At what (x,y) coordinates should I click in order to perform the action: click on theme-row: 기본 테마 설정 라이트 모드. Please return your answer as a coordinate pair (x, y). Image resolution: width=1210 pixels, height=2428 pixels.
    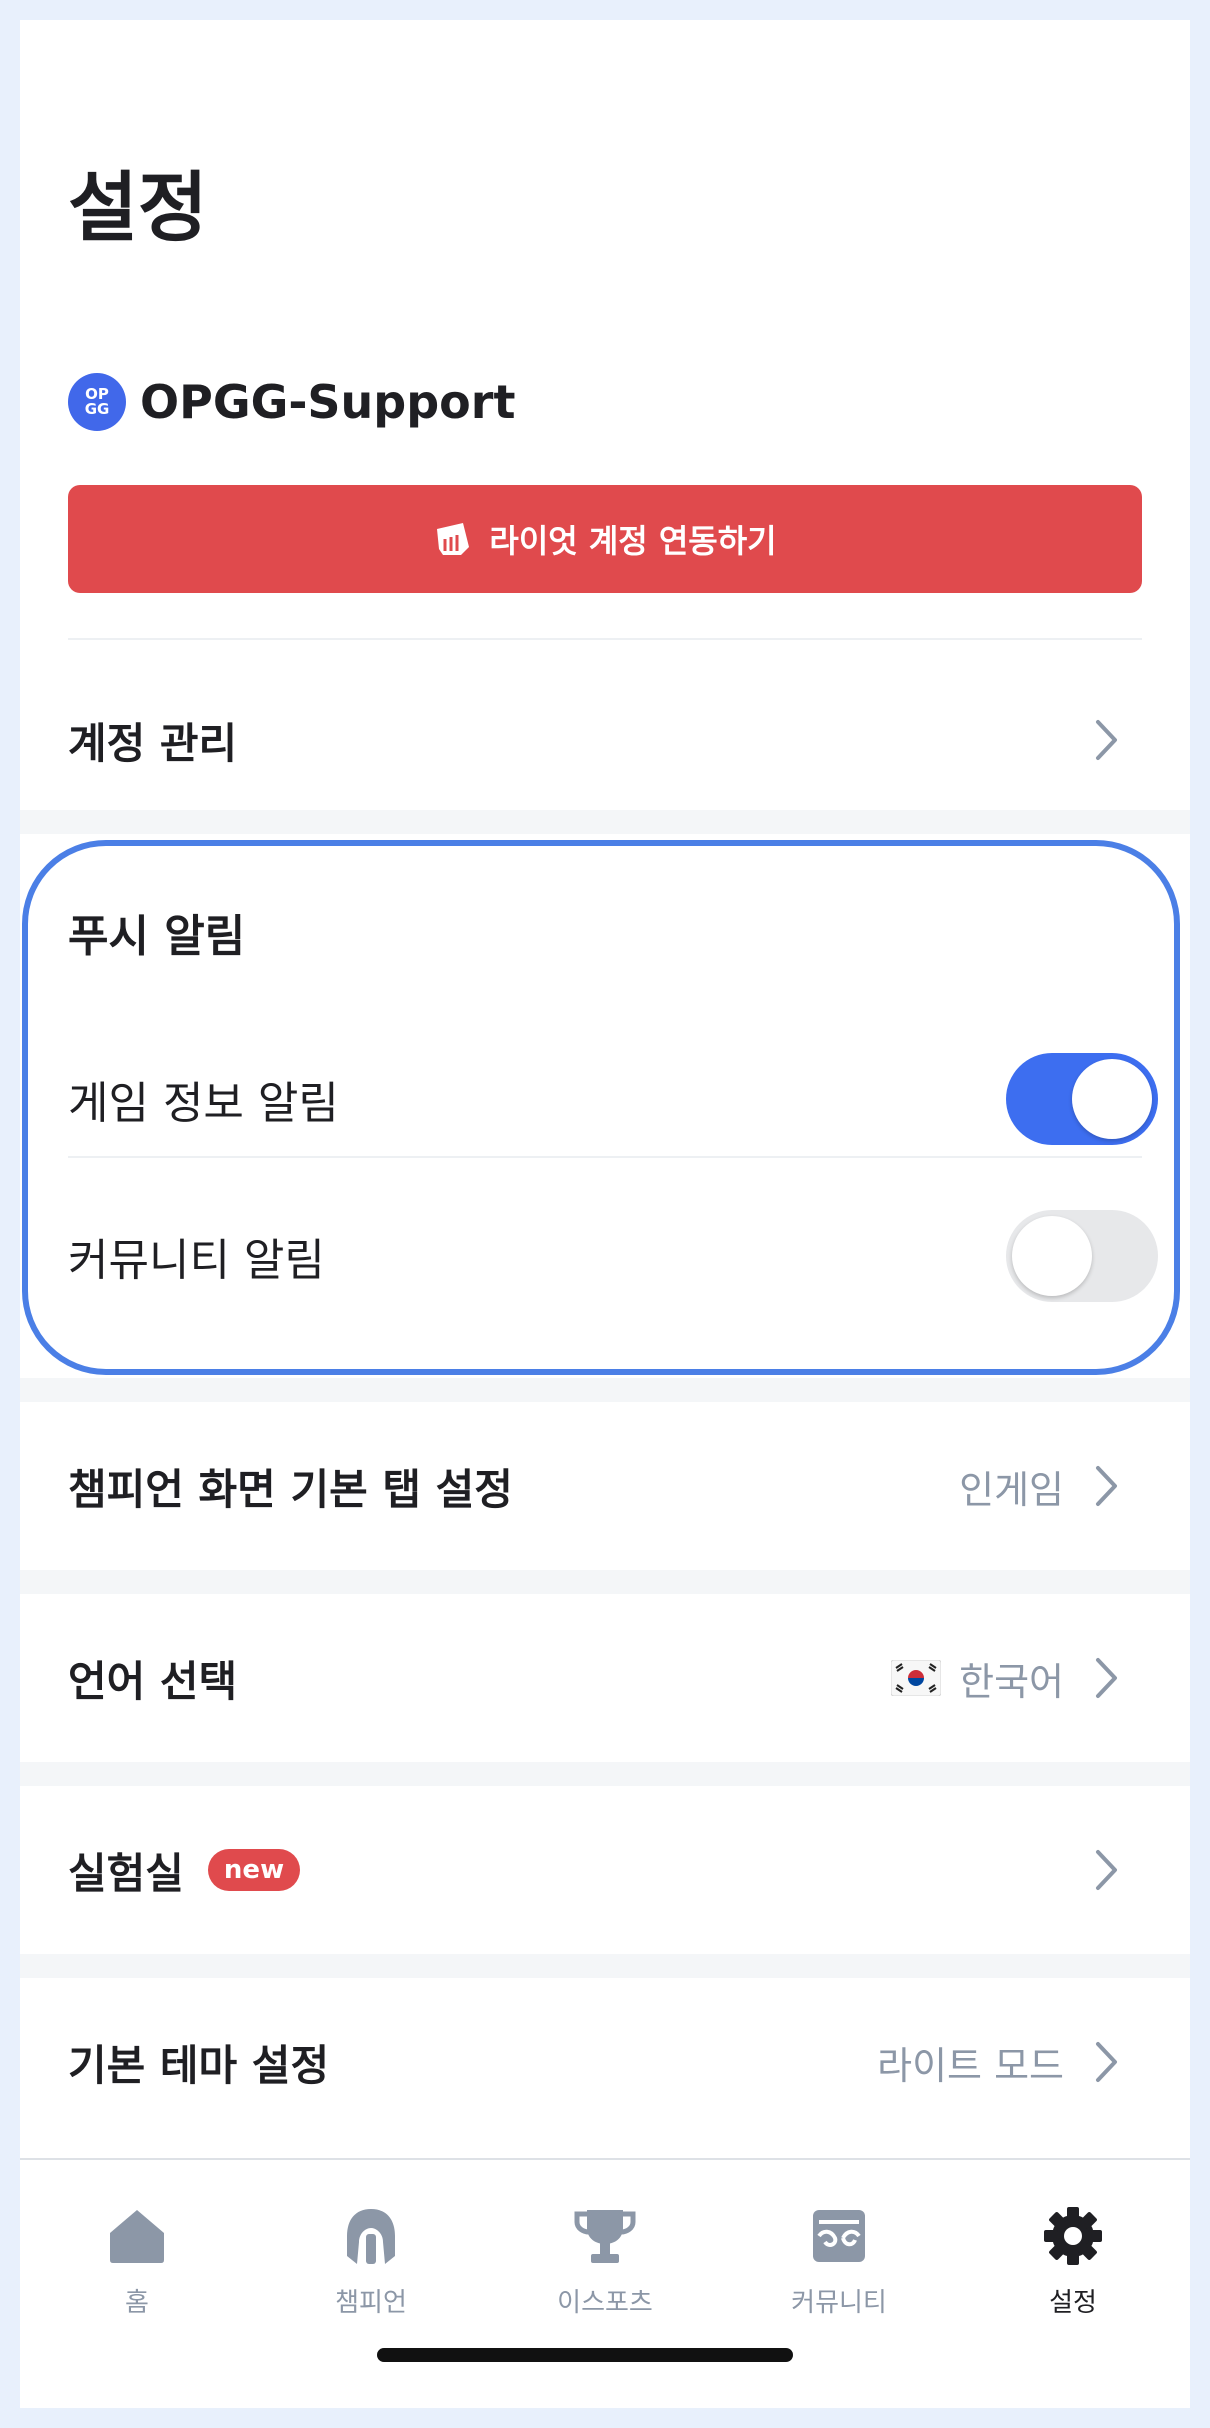
    Looking at the image, I should click on (605, 2062).